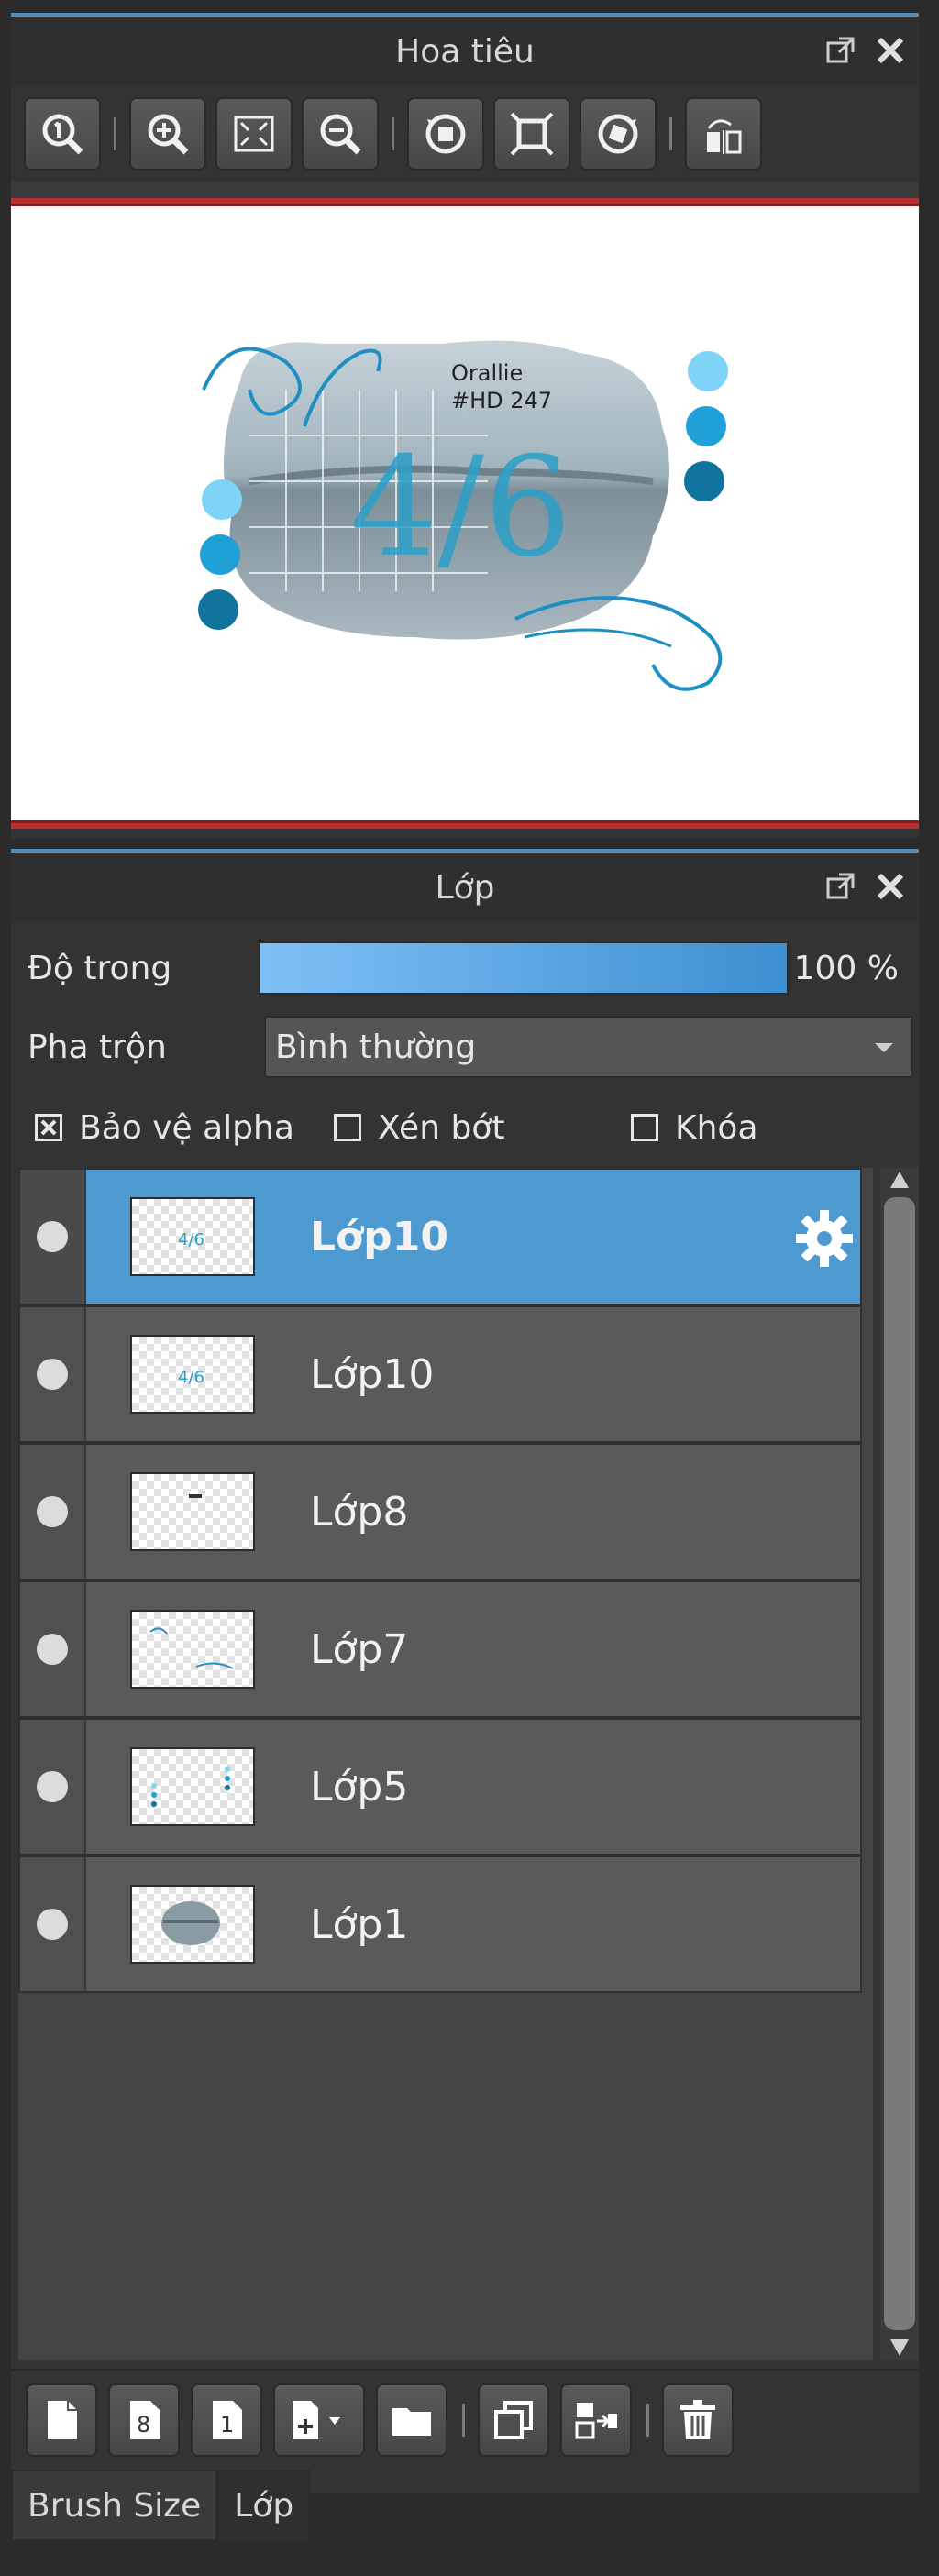 The image size is (939, 2576). I want to click on fit-screen-button, so click(254, 134).